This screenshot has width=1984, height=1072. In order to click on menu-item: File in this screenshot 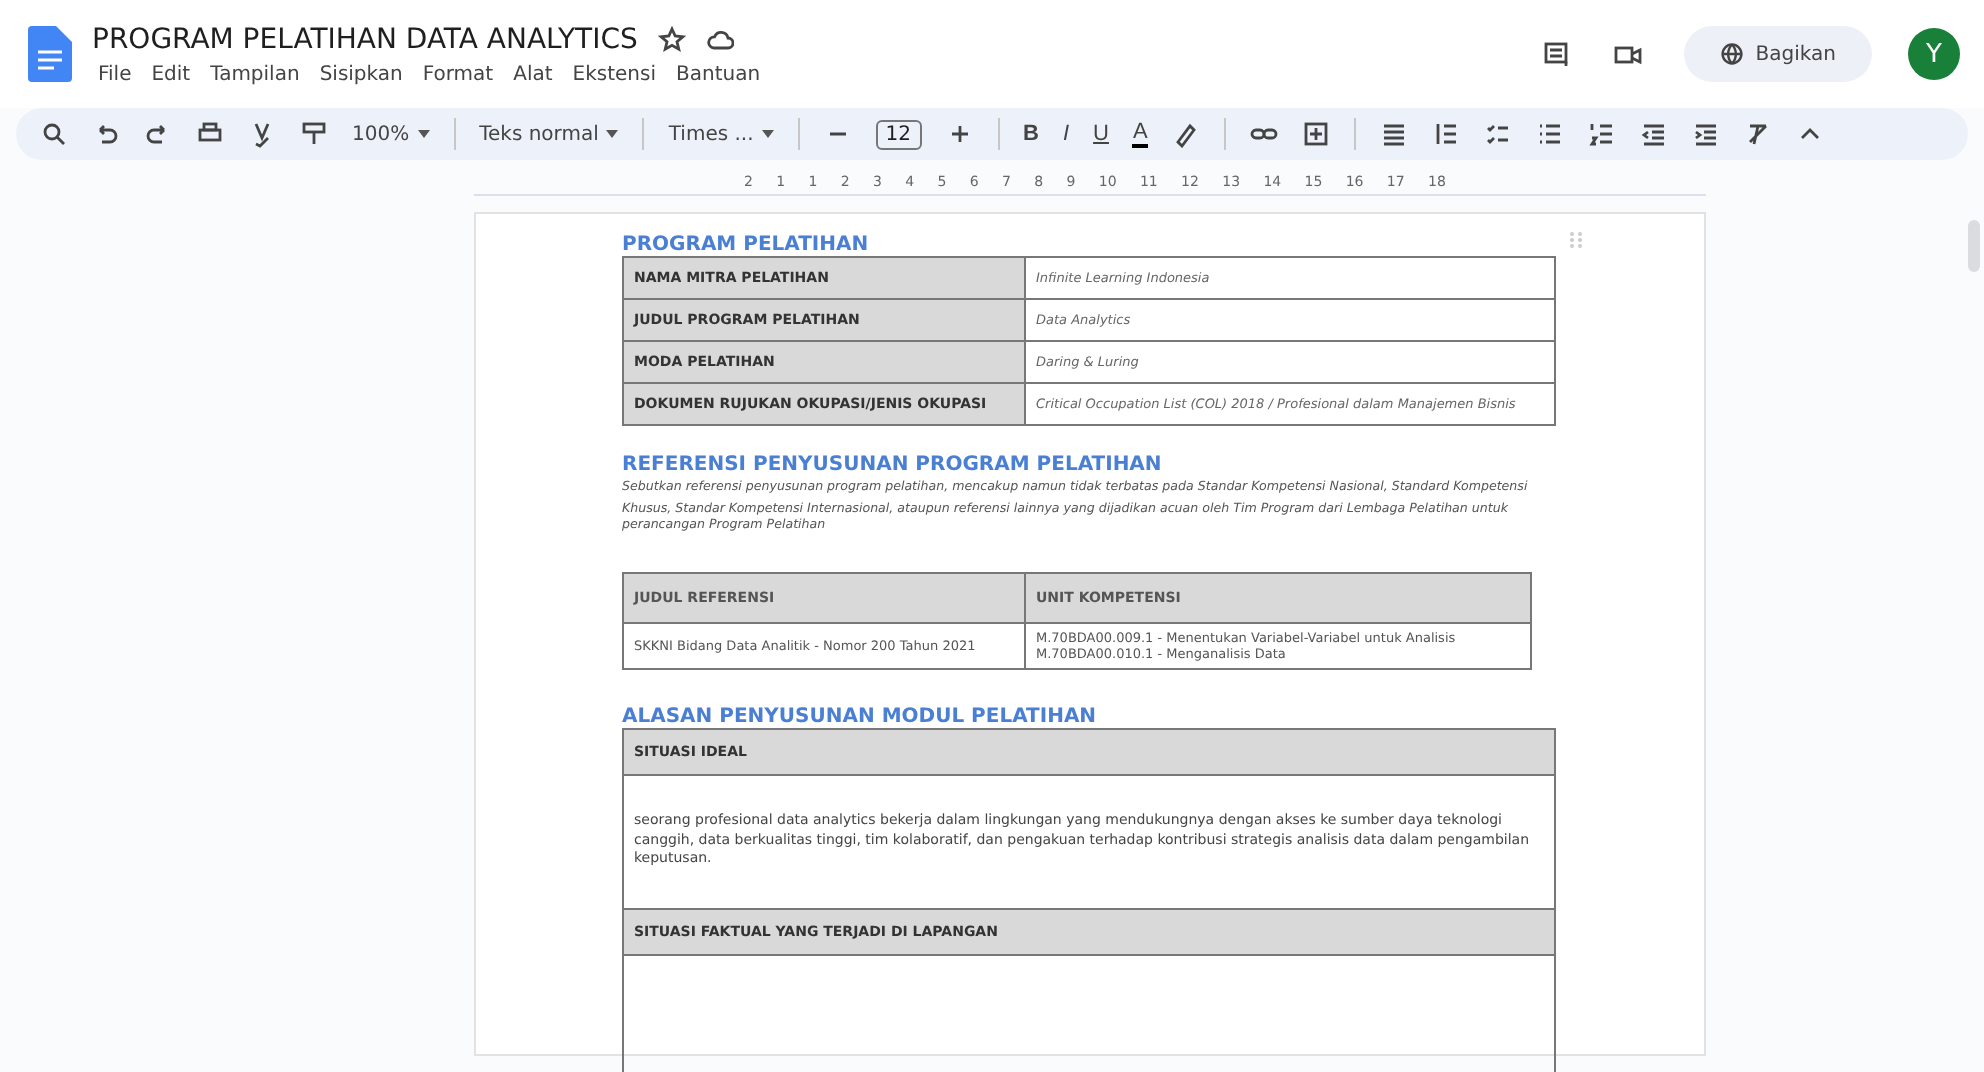, I will do `click(115, 74)`.